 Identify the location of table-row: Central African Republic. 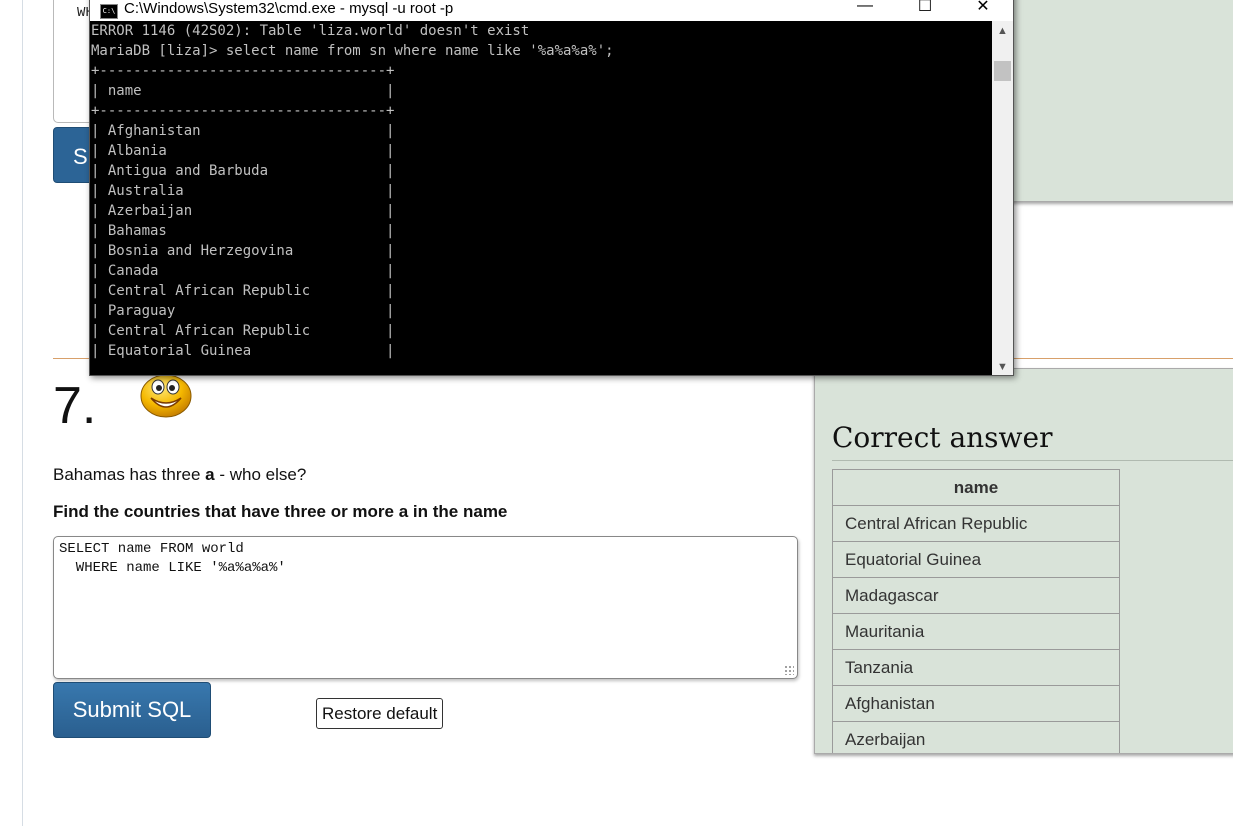
(976, 523).